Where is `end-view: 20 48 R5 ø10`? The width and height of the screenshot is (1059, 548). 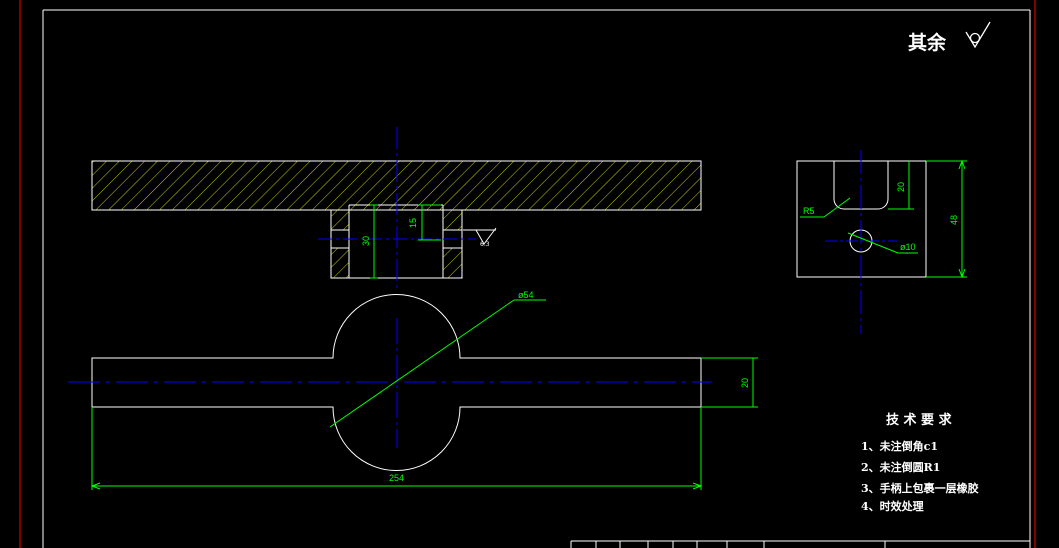
end-view: 20 48 R5 ø10 is located at coordinates (881, 242).